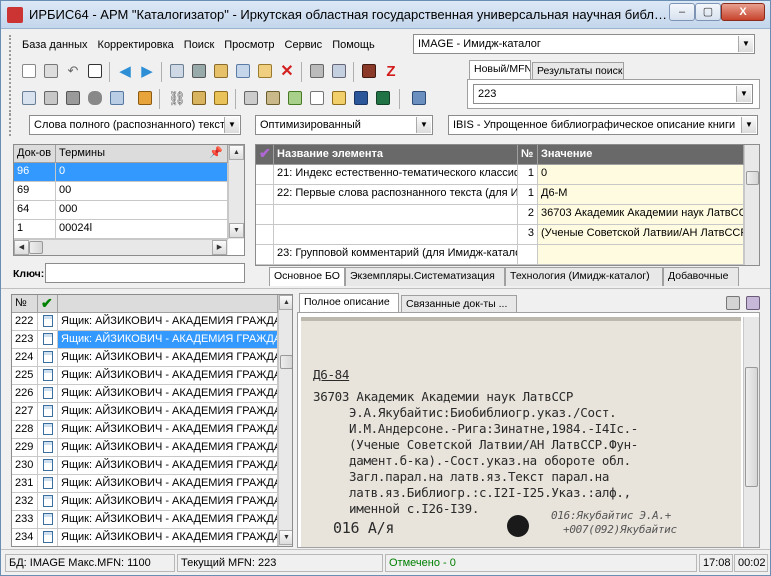 Image resolution: width=771 pixels, height=576 pixels. I want to click on gray-box-icon, so click(73, 98).